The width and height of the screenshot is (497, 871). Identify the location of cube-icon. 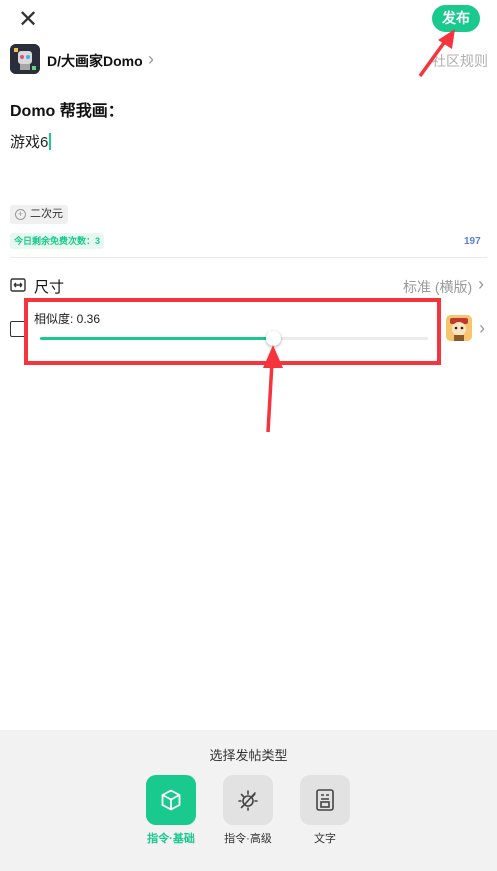
(171, 800).